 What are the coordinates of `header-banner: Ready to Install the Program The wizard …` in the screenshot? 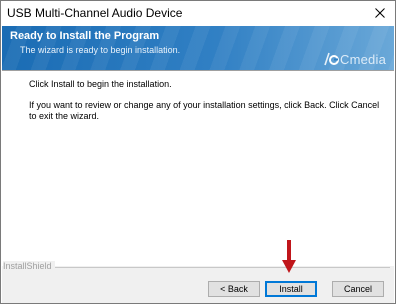 It's located at (198, 48).